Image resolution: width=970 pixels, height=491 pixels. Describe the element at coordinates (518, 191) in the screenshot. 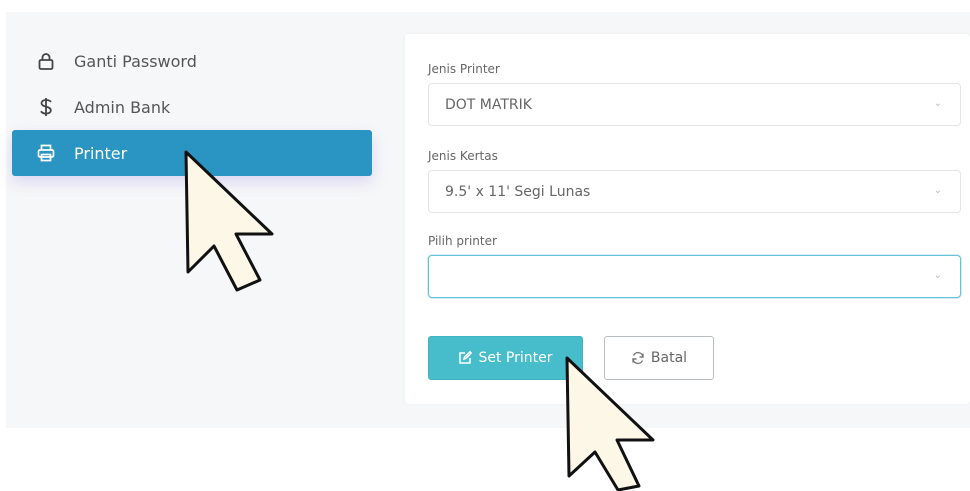

I see `paper-type-value: 9.5' x 11' Segi Lunas` at that location.